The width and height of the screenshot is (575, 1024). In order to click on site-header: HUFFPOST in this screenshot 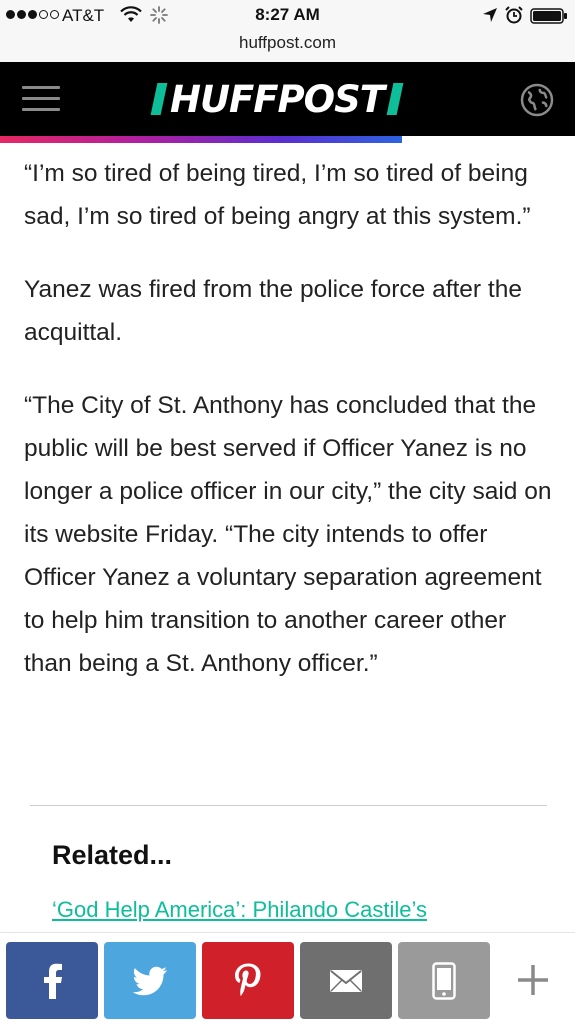, I will do `click(287, 99)`.